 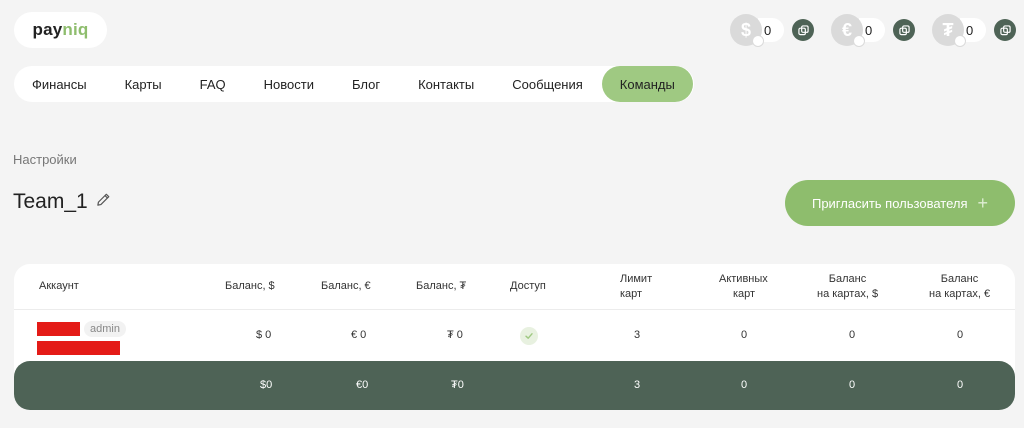 I want to click on nav-item-cards: Карты, so click(x=143, y=84).